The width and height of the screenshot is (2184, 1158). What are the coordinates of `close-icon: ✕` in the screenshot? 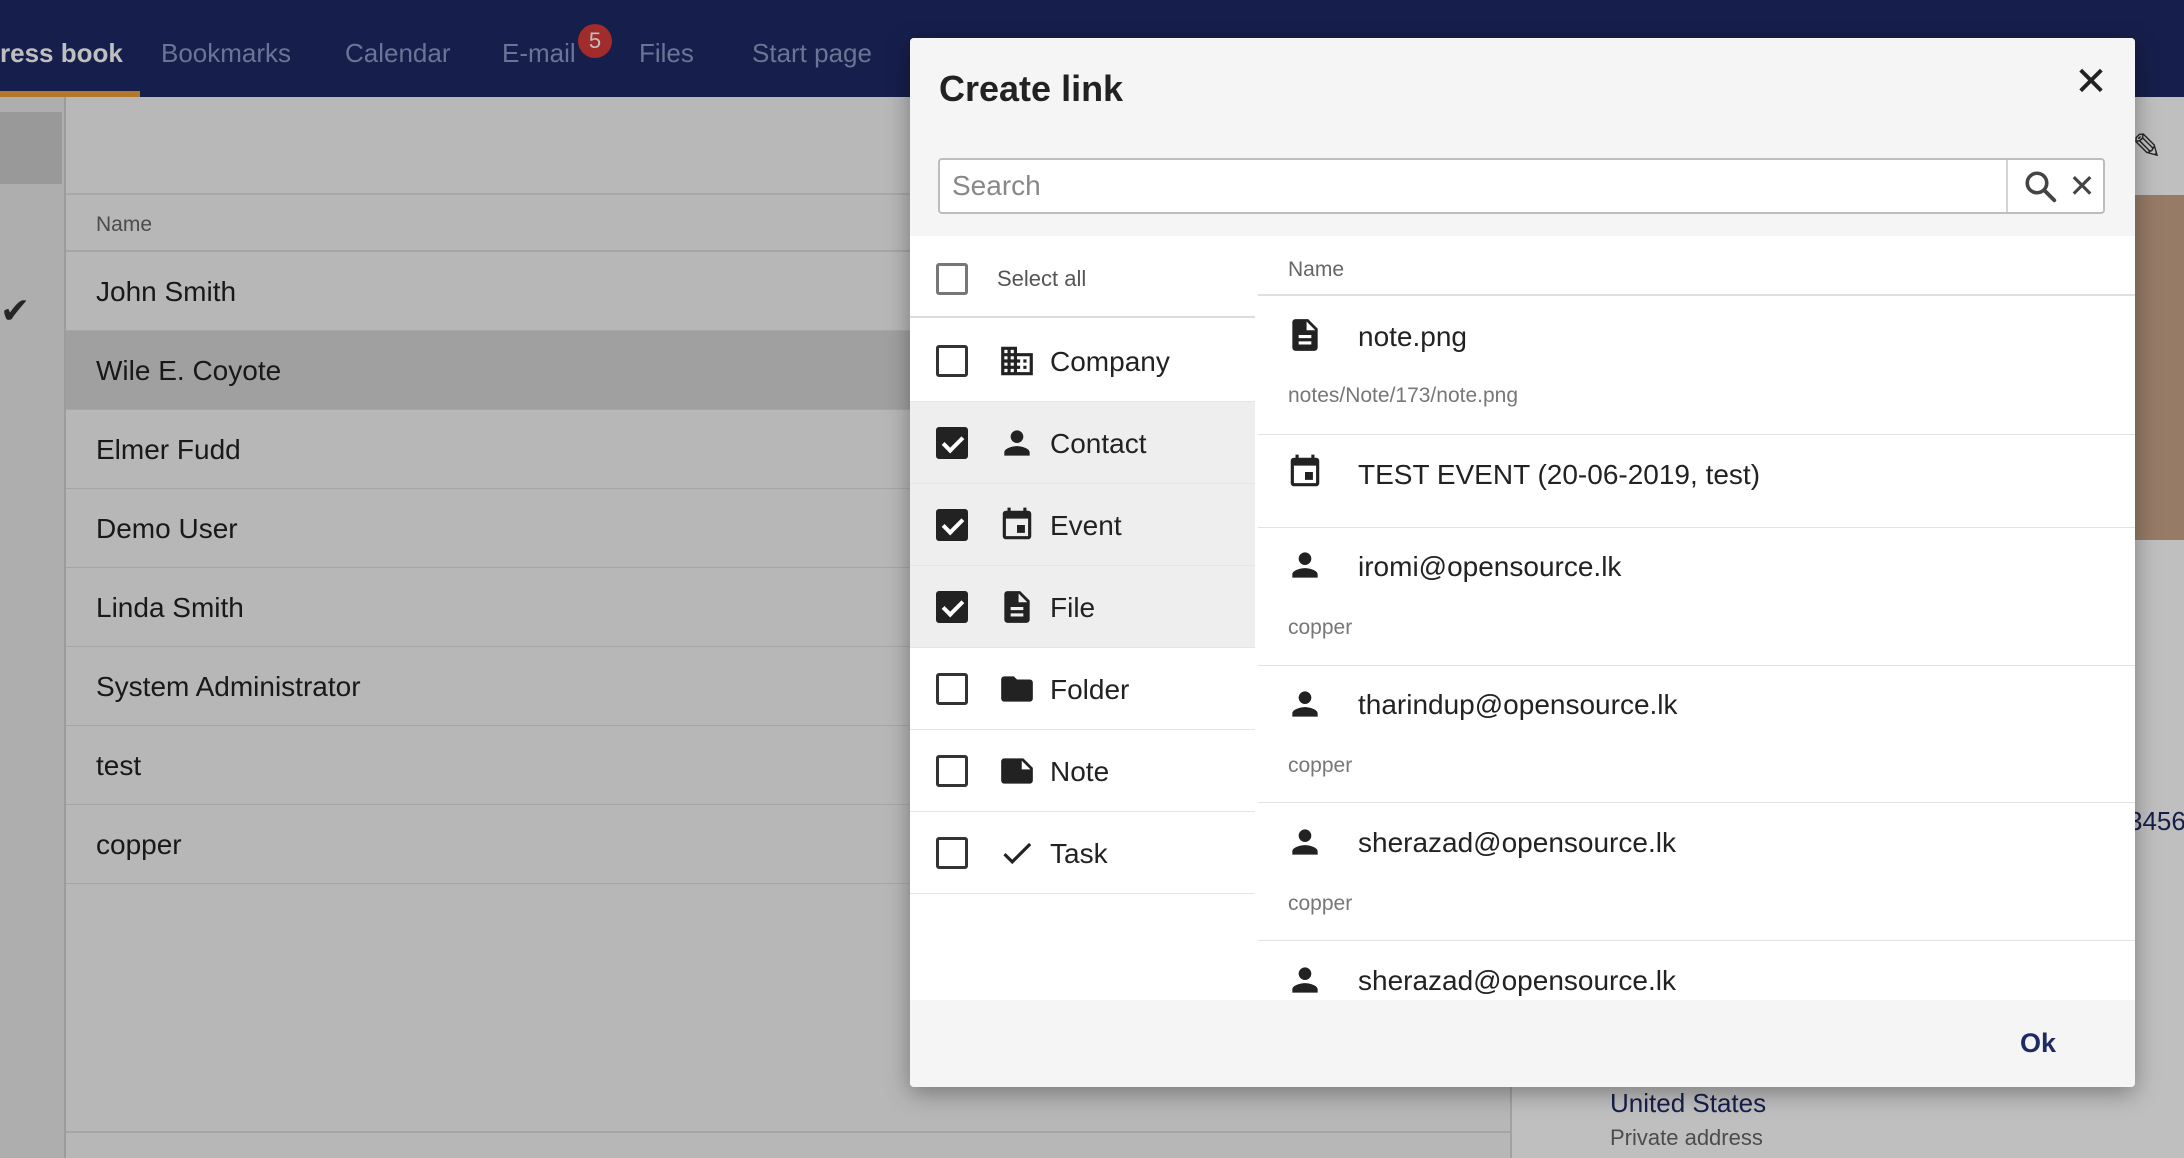 It's located at (2091, 82).